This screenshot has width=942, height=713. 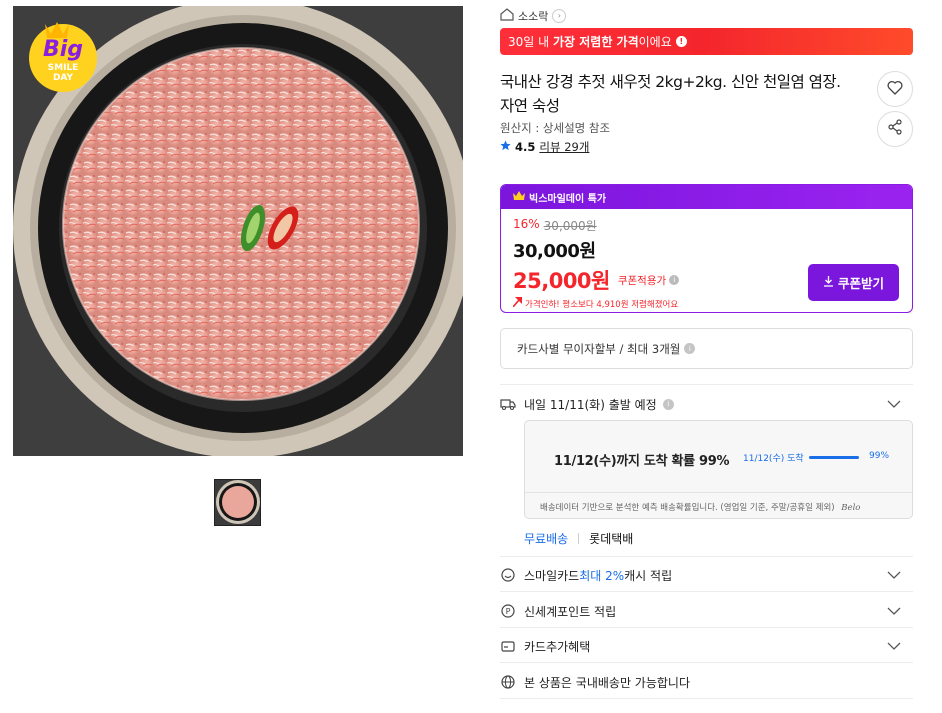 I want to click on credit-card-icon, so click(x=508, y=646).